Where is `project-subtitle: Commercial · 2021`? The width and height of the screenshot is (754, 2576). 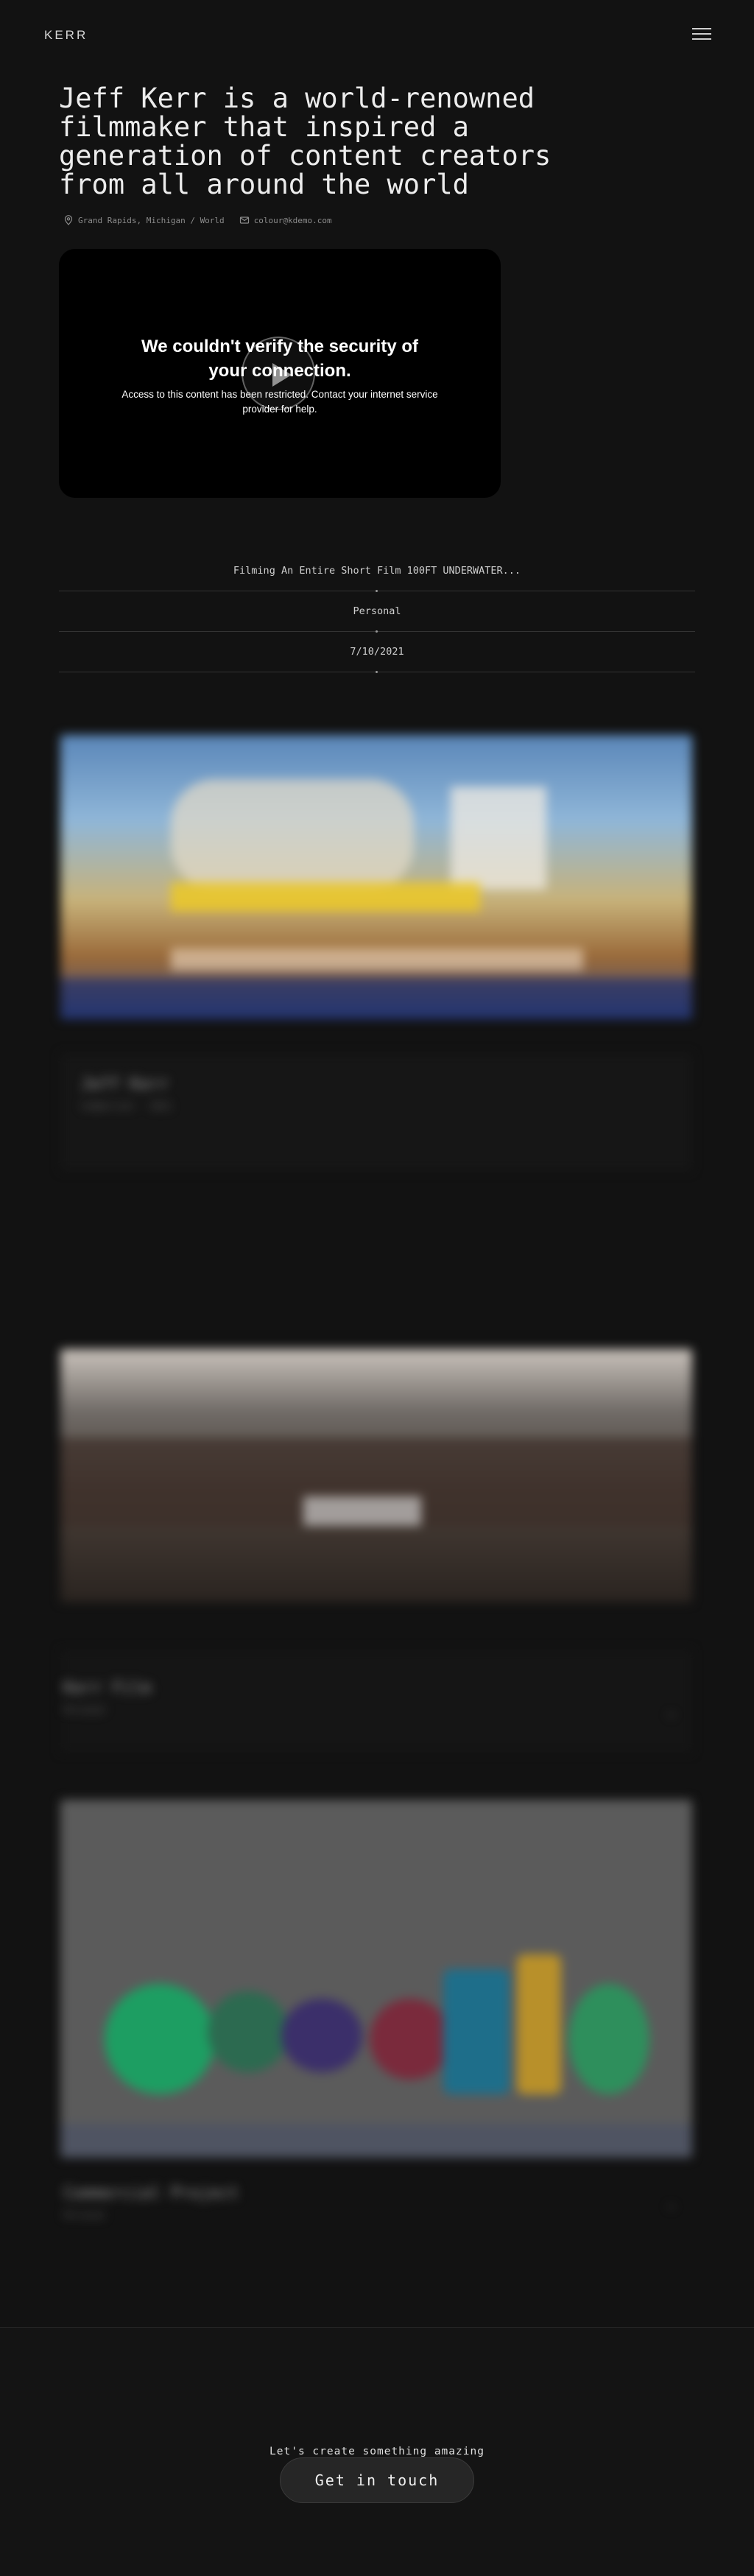 project-subtitle: Commercial · 2021 is located at coordinates (126, 1106).